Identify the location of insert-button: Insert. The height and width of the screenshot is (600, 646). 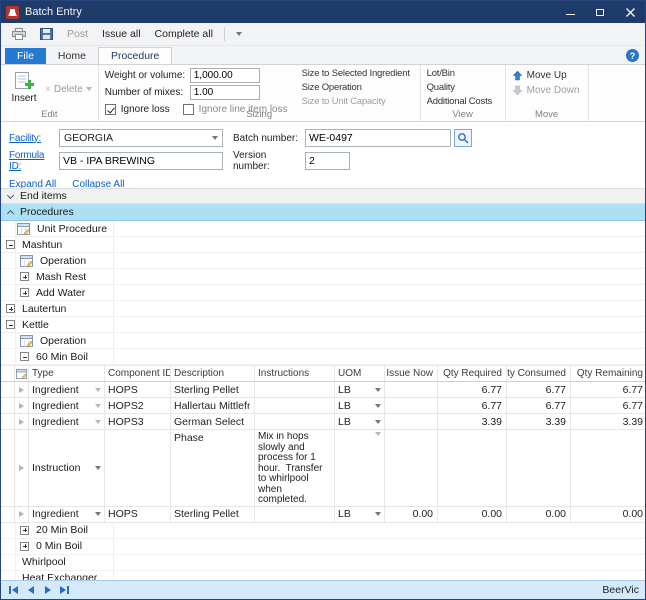
(24, 87).